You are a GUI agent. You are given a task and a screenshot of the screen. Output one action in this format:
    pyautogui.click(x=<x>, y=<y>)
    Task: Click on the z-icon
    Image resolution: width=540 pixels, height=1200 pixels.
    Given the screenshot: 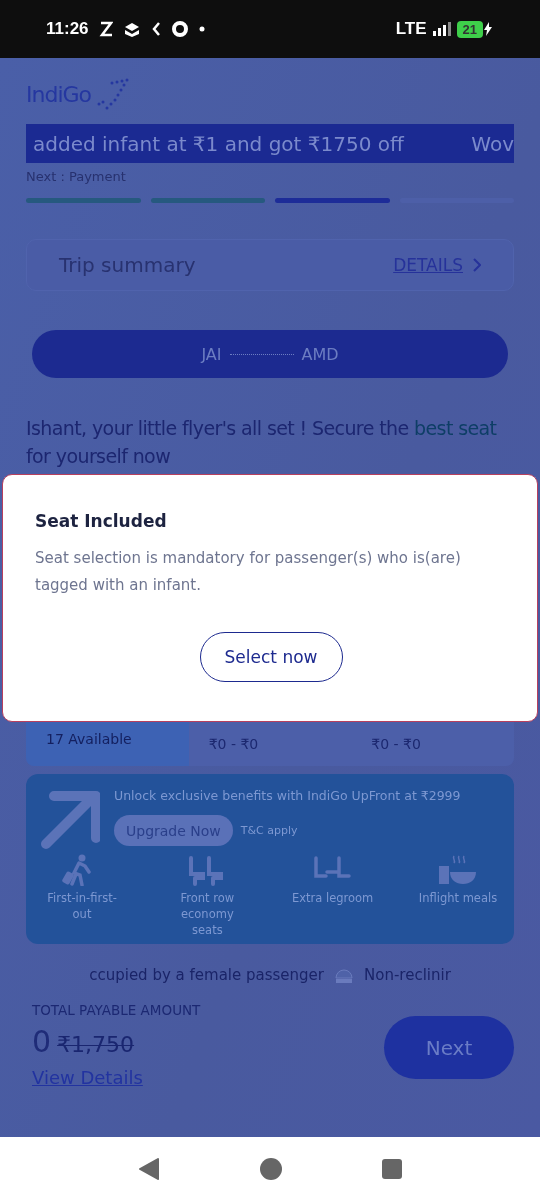 What is the action you would take?
    pyautogui.click(x=105, y=29)
    